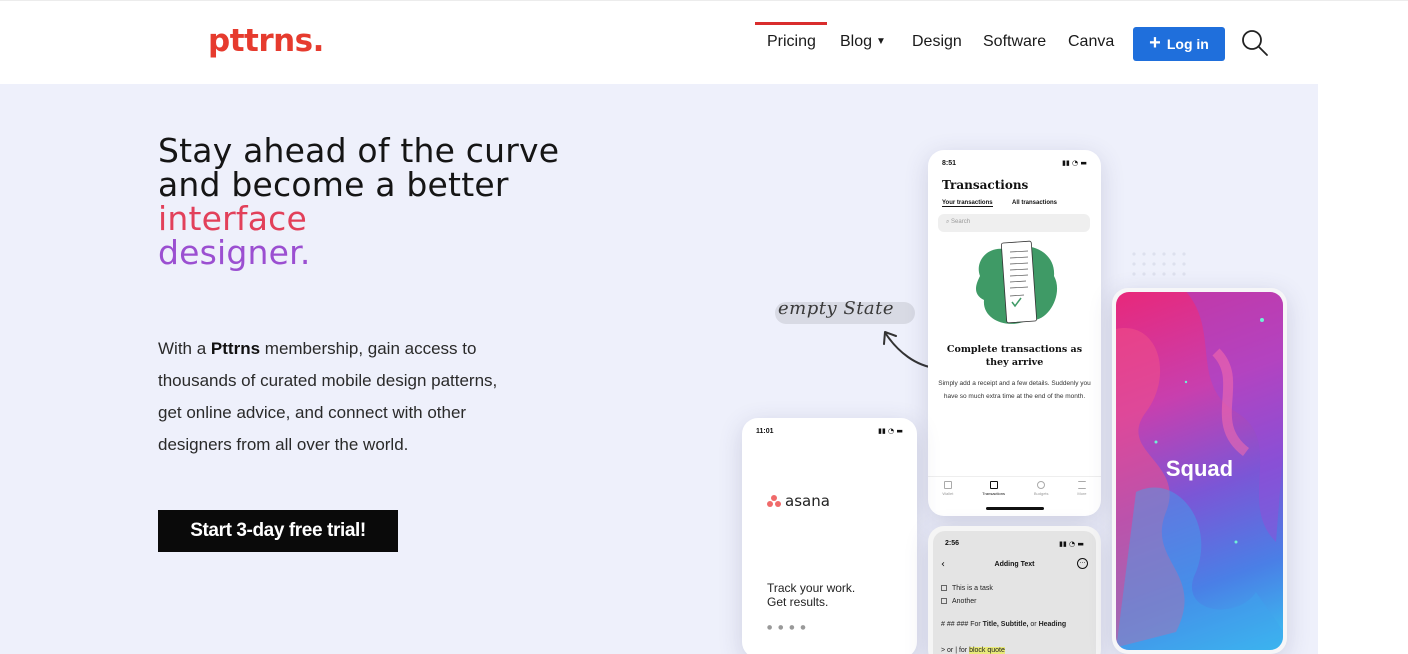  What do you see at coordinates (1159, 264) in the screenshot?
I see `dot-pattern-decoration` at bounding box center [1159, 264].